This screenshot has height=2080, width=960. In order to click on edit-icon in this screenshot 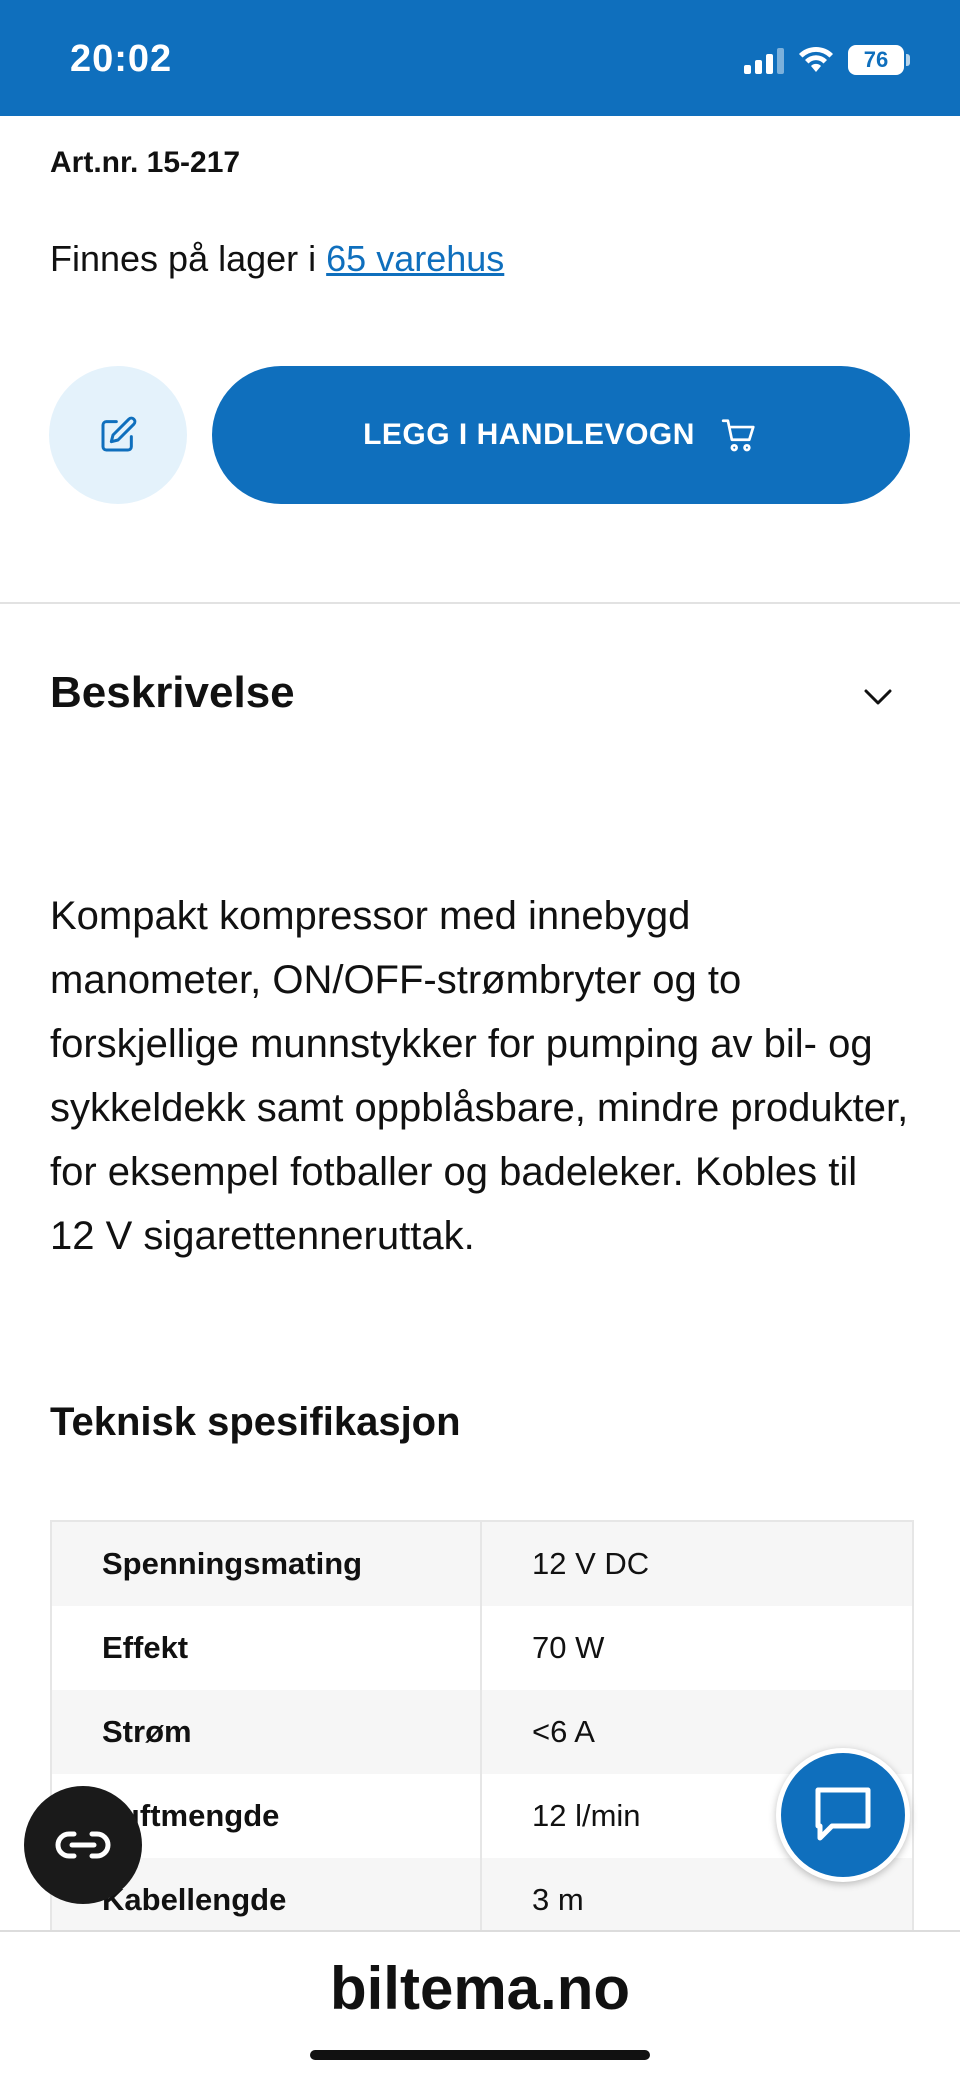, I will do `click(119, 434)`.